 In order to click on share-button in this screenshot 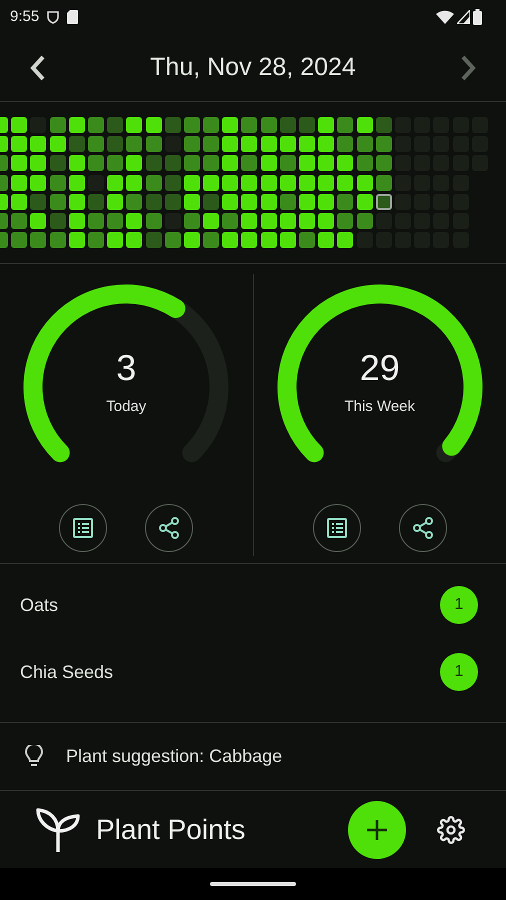, I will do `click(169, 528)`.